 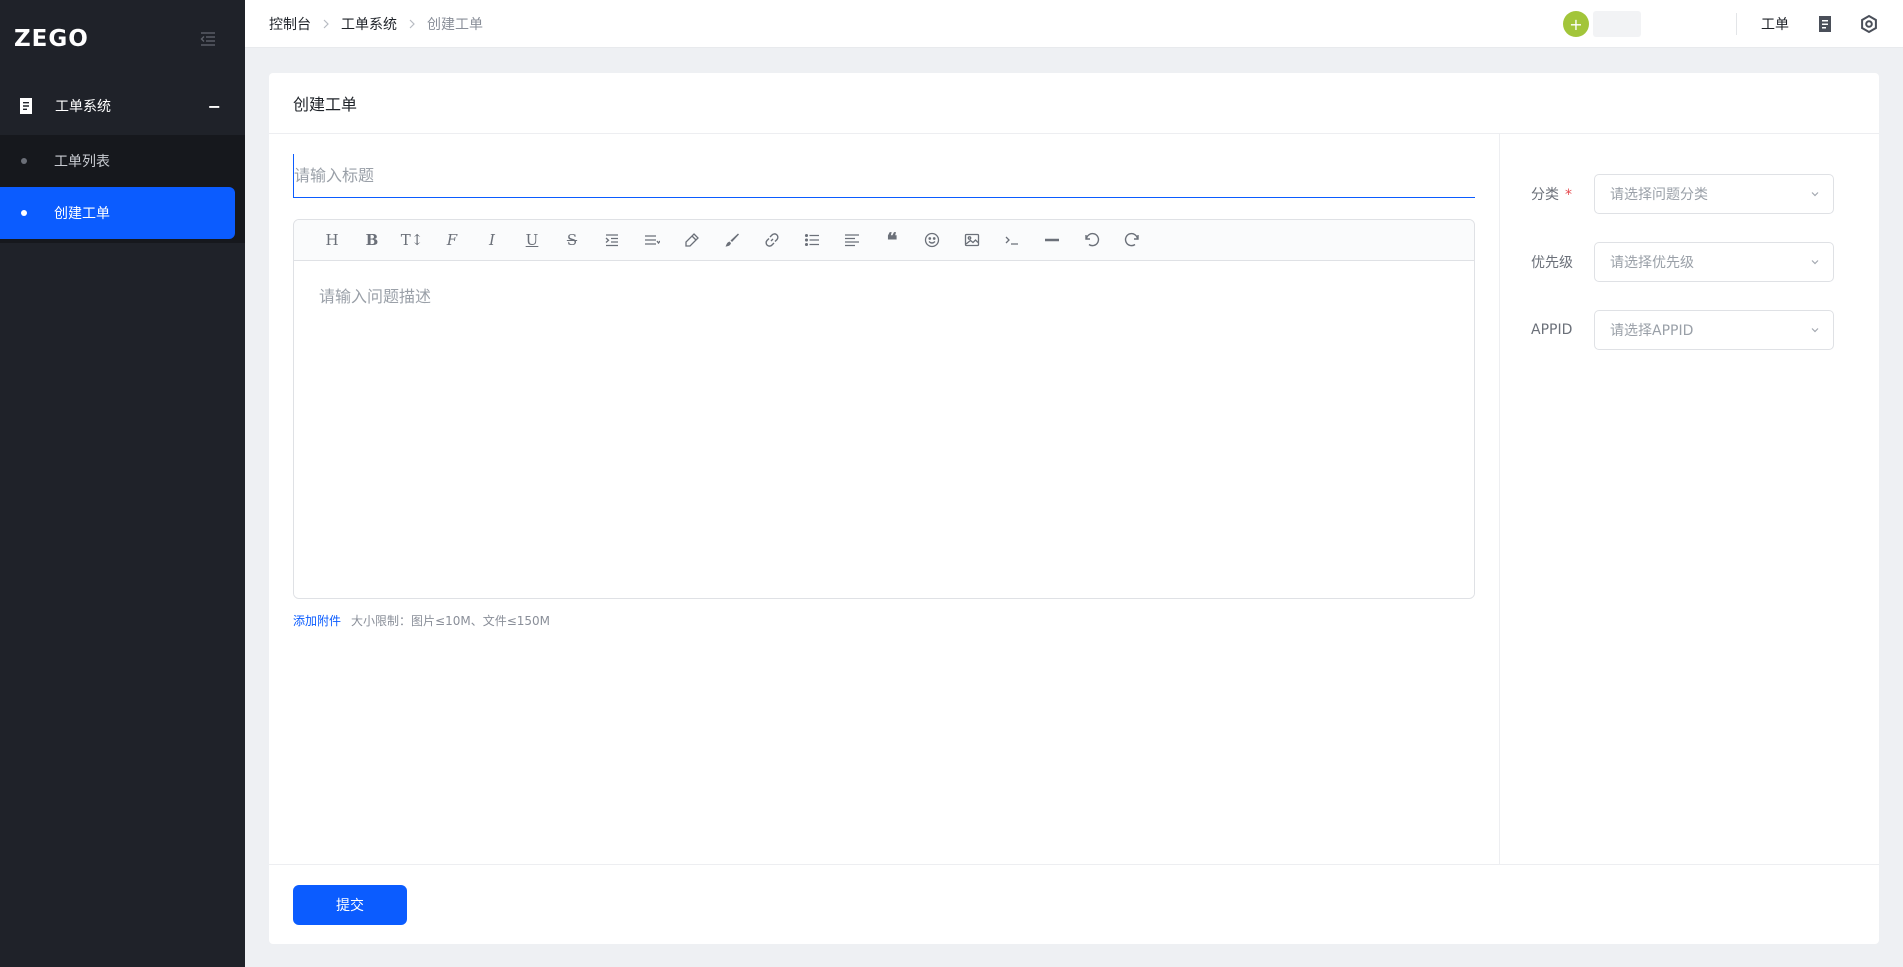 What do you see at coordinates (1736, 24) in the screenshot?
I see `divider` at bounding box center [1736, 24].